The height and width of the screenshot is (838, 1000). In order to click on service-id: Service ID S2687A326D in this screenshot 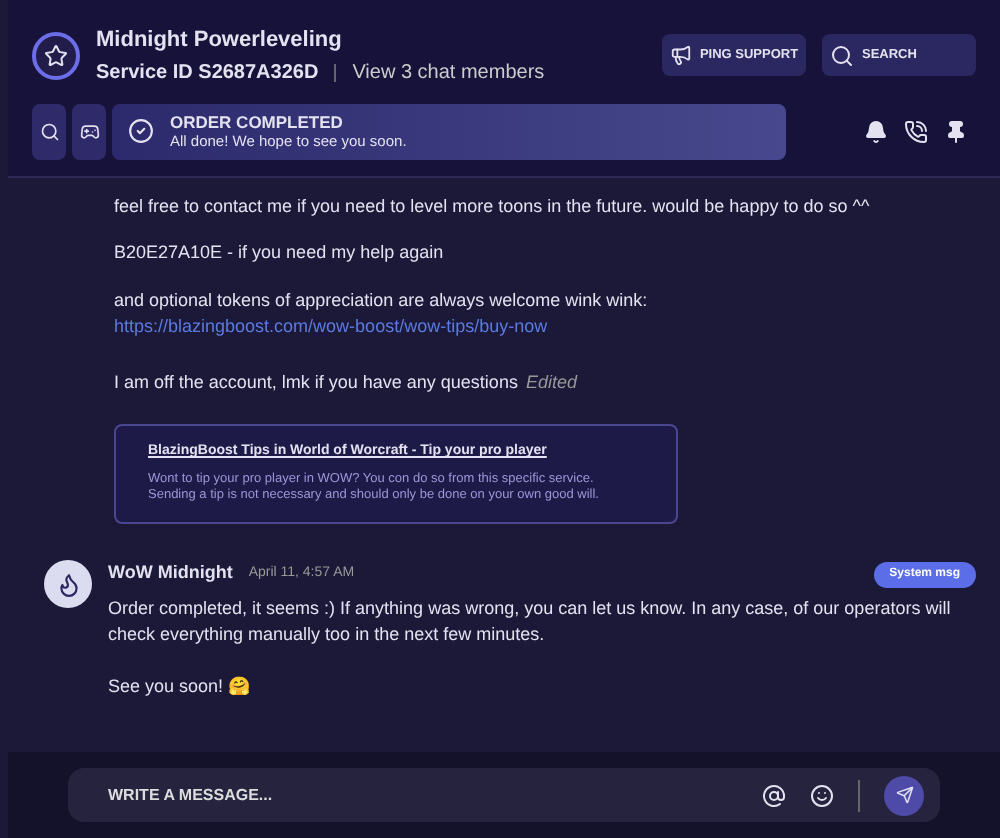, I will do `click(207, 73)`.